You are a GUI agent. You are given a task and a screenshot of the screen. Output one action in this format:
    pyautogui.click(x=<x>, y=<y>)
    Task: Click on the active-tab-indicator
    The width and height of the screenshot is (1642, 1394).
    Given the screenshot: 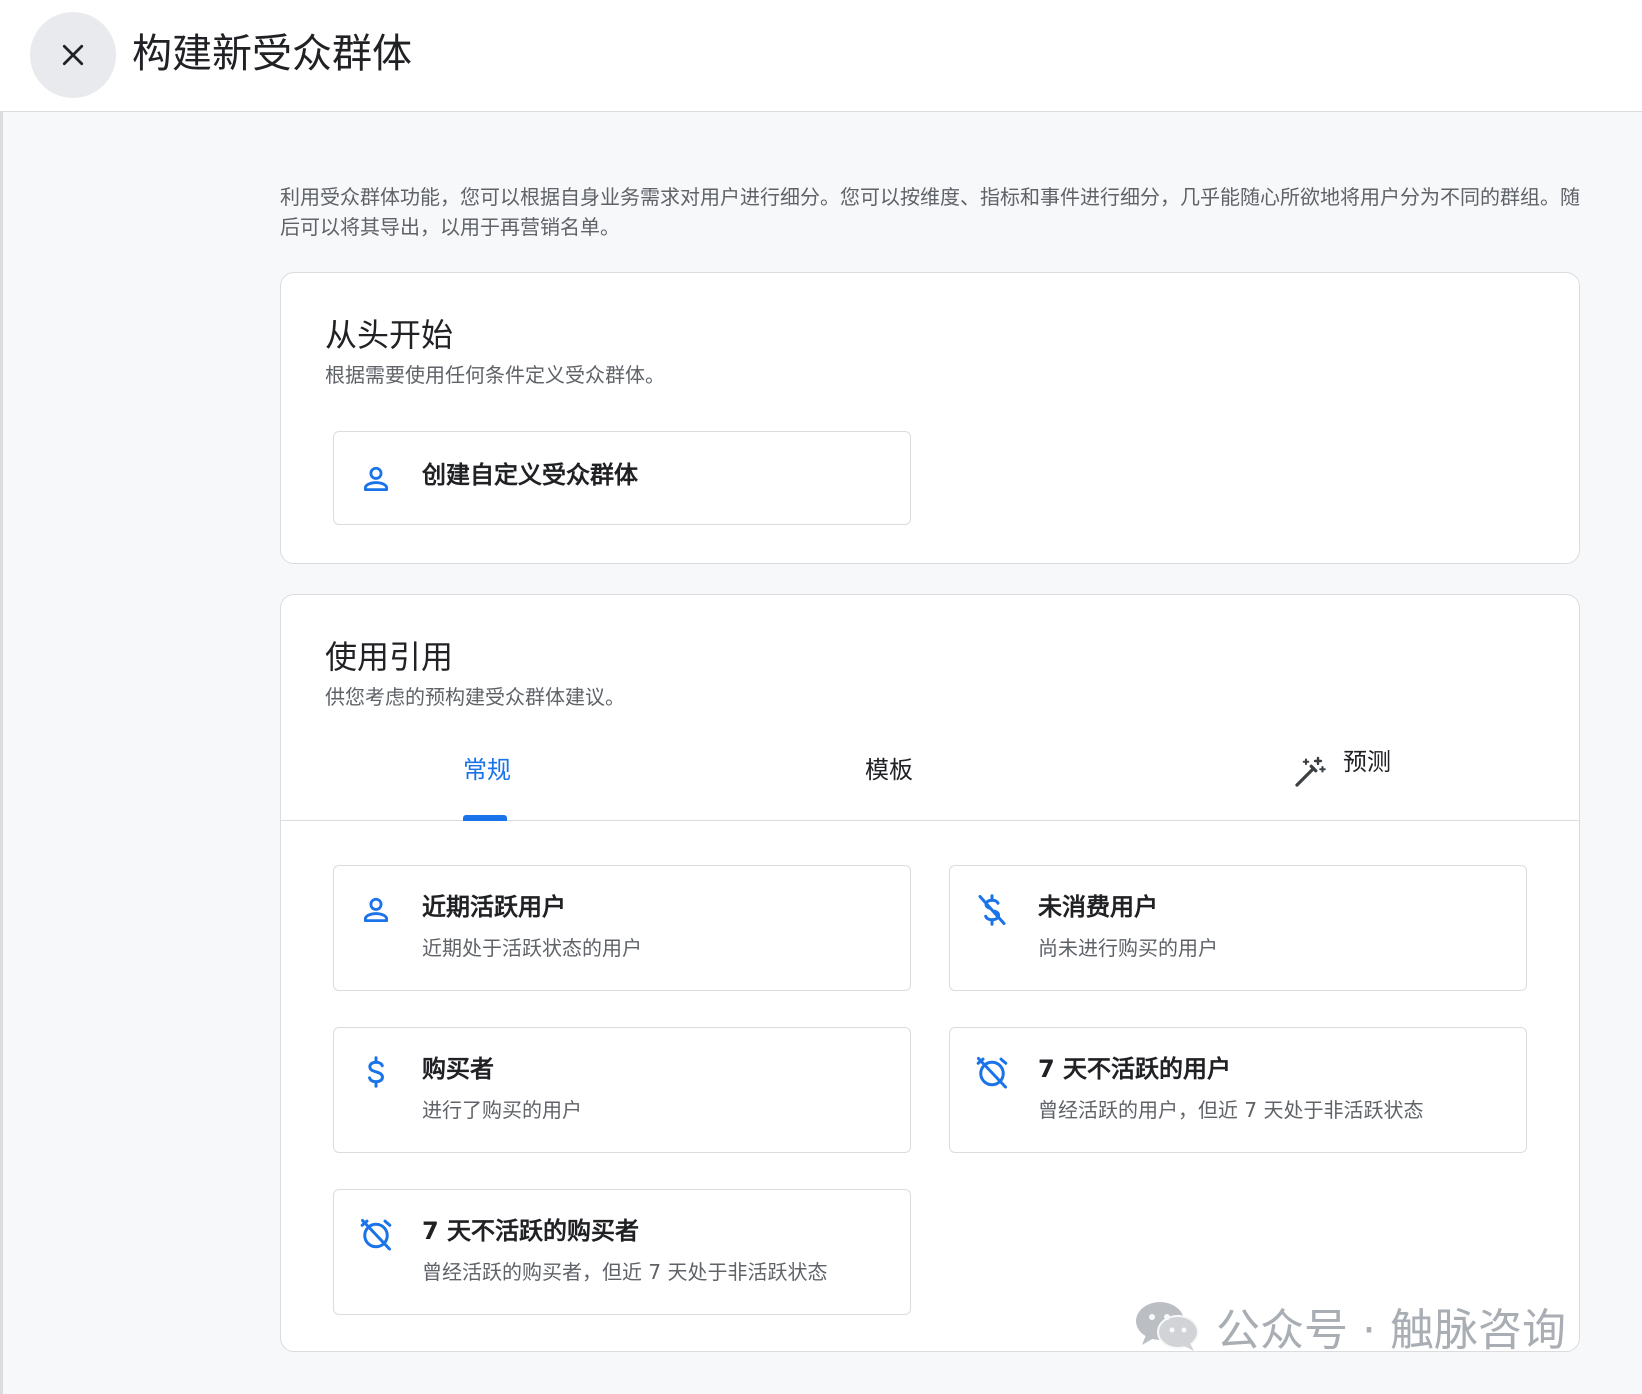 What is the action you would take?
    pyautogui.click(x=485, y=818)
    